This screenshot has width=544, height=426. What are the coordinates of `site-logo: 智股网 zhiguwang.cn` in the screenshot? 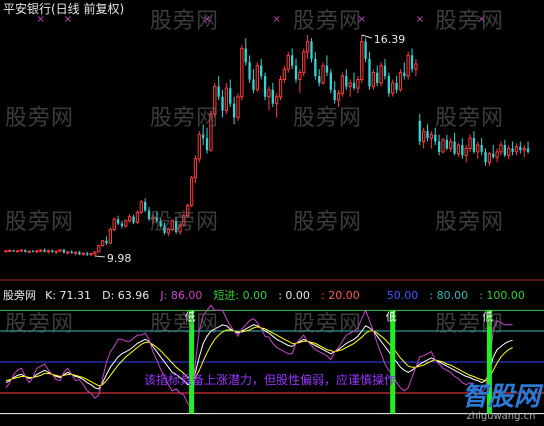 It's located at (501, 402).